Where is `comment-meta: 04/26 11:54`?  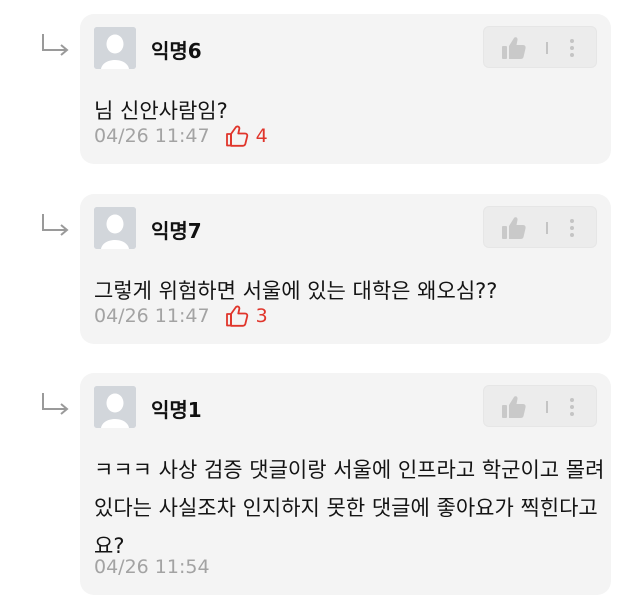
comment-meta: 04/26 11:54 is located at coordinates (152, 567).